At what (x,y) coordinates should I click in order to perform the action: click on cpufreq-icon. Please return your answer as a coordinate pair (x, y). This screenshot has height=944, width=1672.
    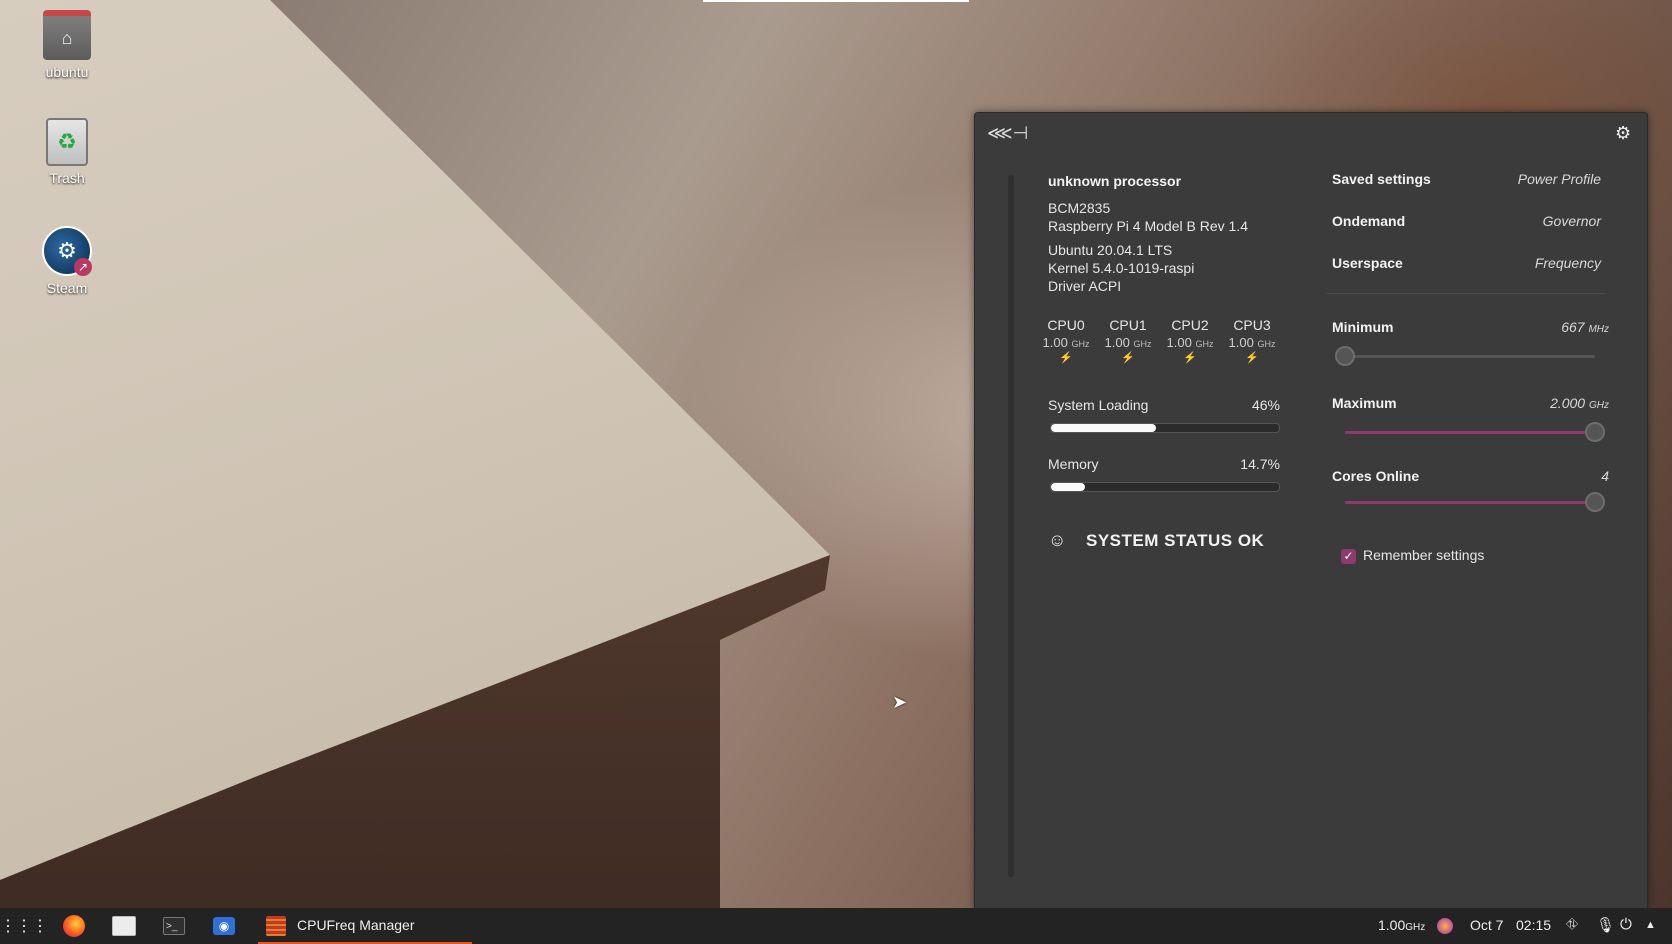
    Looking at the image, I should click on (276, 926).